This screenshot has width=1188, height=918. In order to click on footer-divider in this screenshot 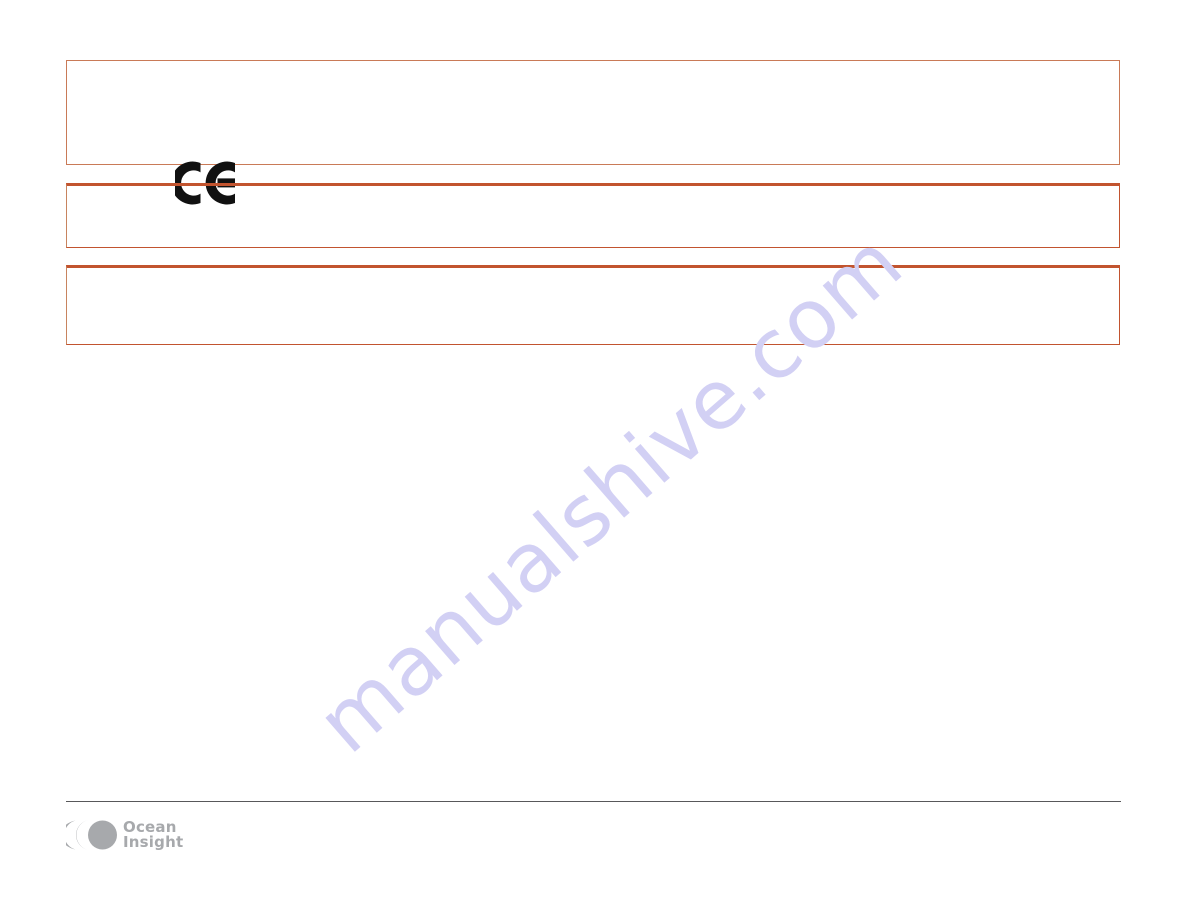, I will do `click(593, 801)`.